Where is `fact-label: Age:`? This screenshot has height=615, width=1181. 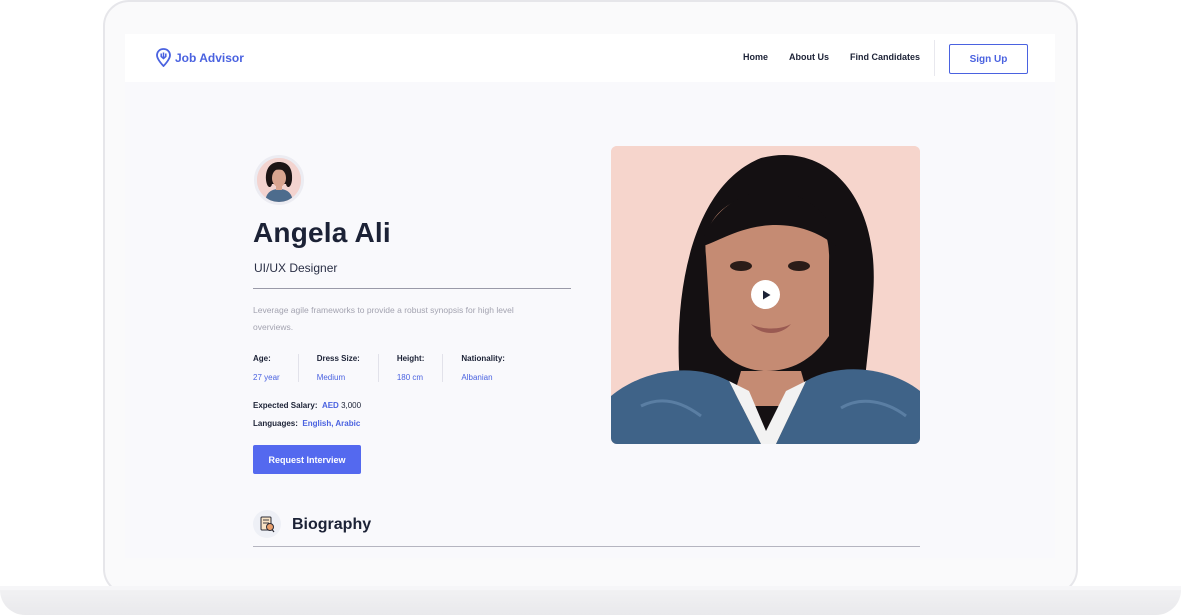 fact-label: Age: is located at coordinates (262, 358).